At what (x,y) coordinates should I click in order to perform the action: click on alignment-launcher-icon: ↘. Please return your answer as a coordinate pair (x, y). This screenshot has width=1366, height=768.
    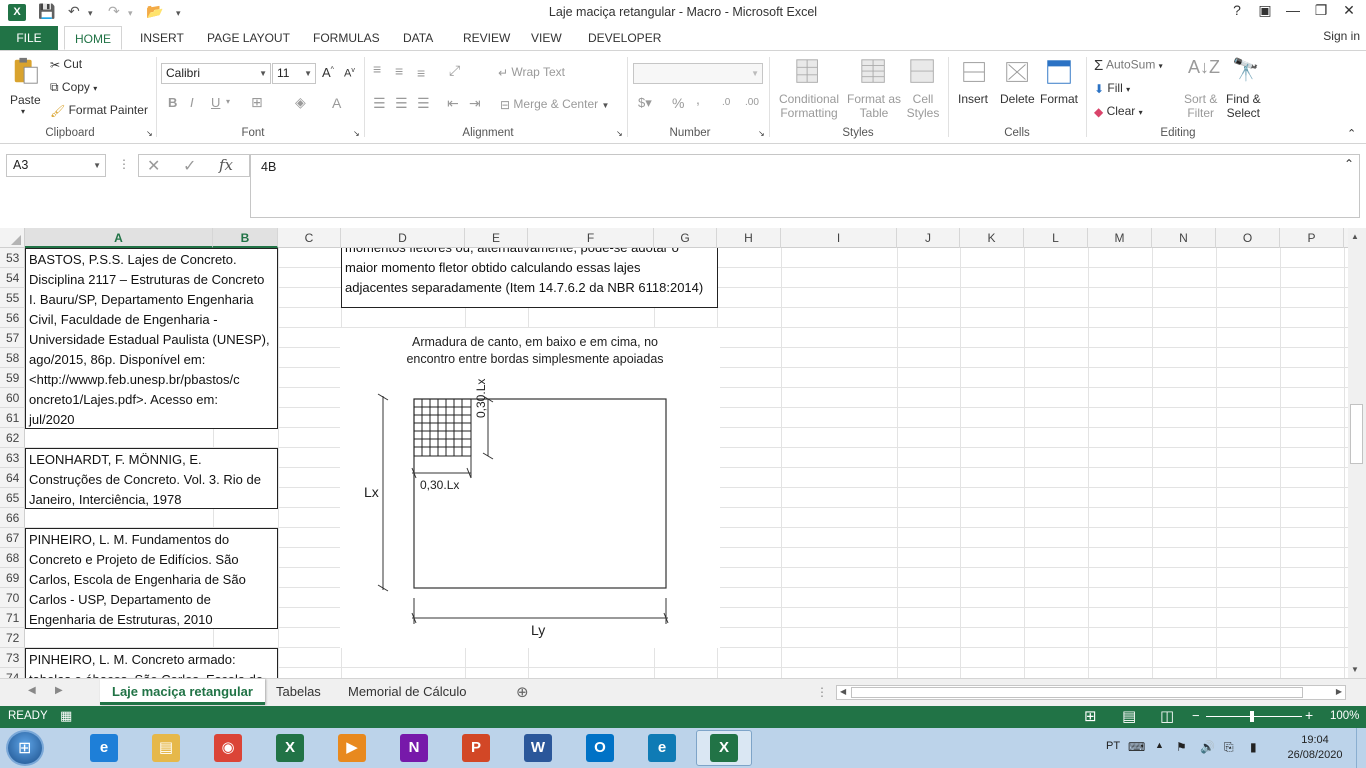
    Looking at the image, I should click on (619, 133).